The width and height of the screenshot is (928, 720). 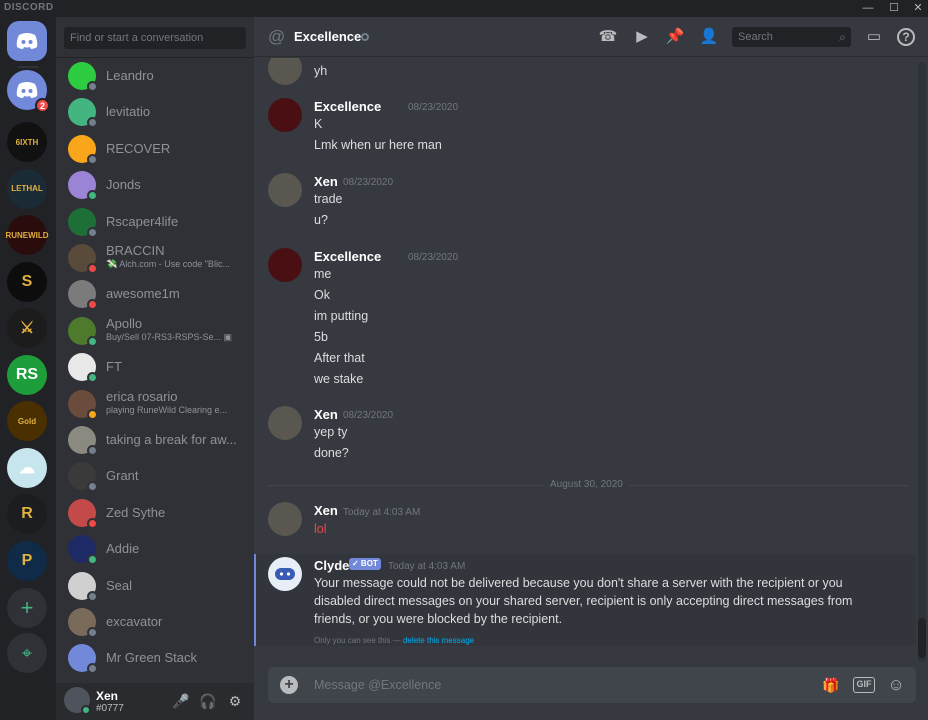 What do you see at coordinates (130, 75) in the screenshot?
I see `dm-name: Leandro` at bounding box center [130, 75].